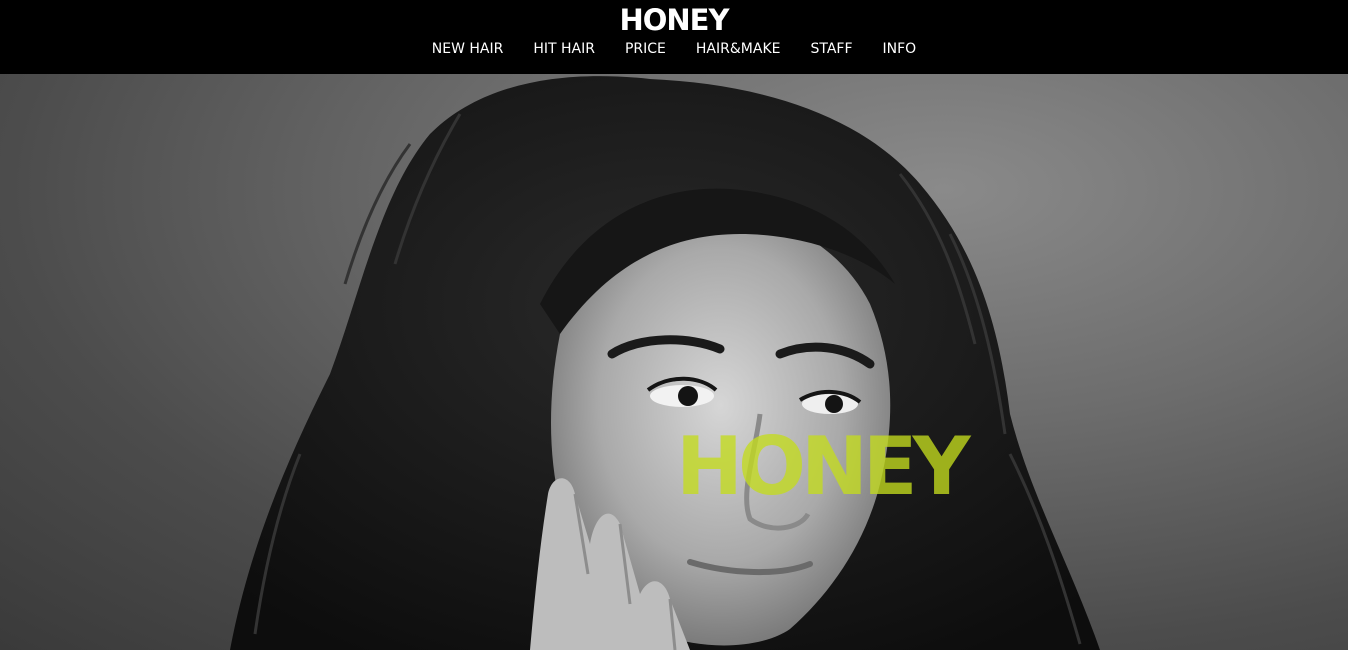  What do you see at coordinates (645, 49) in the screenshot?
I see `nav-item-price: PRICE` at bounding box center [645, 49].